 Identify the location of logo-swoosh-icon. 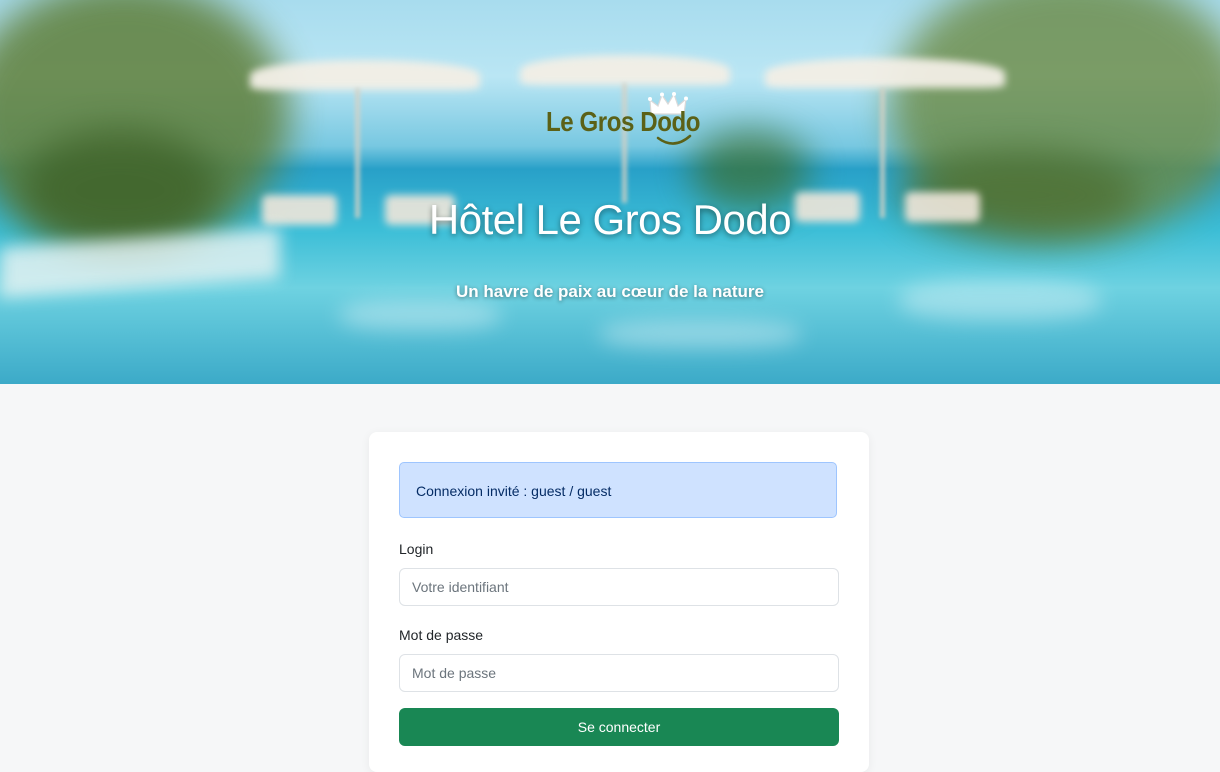
(674, 139).